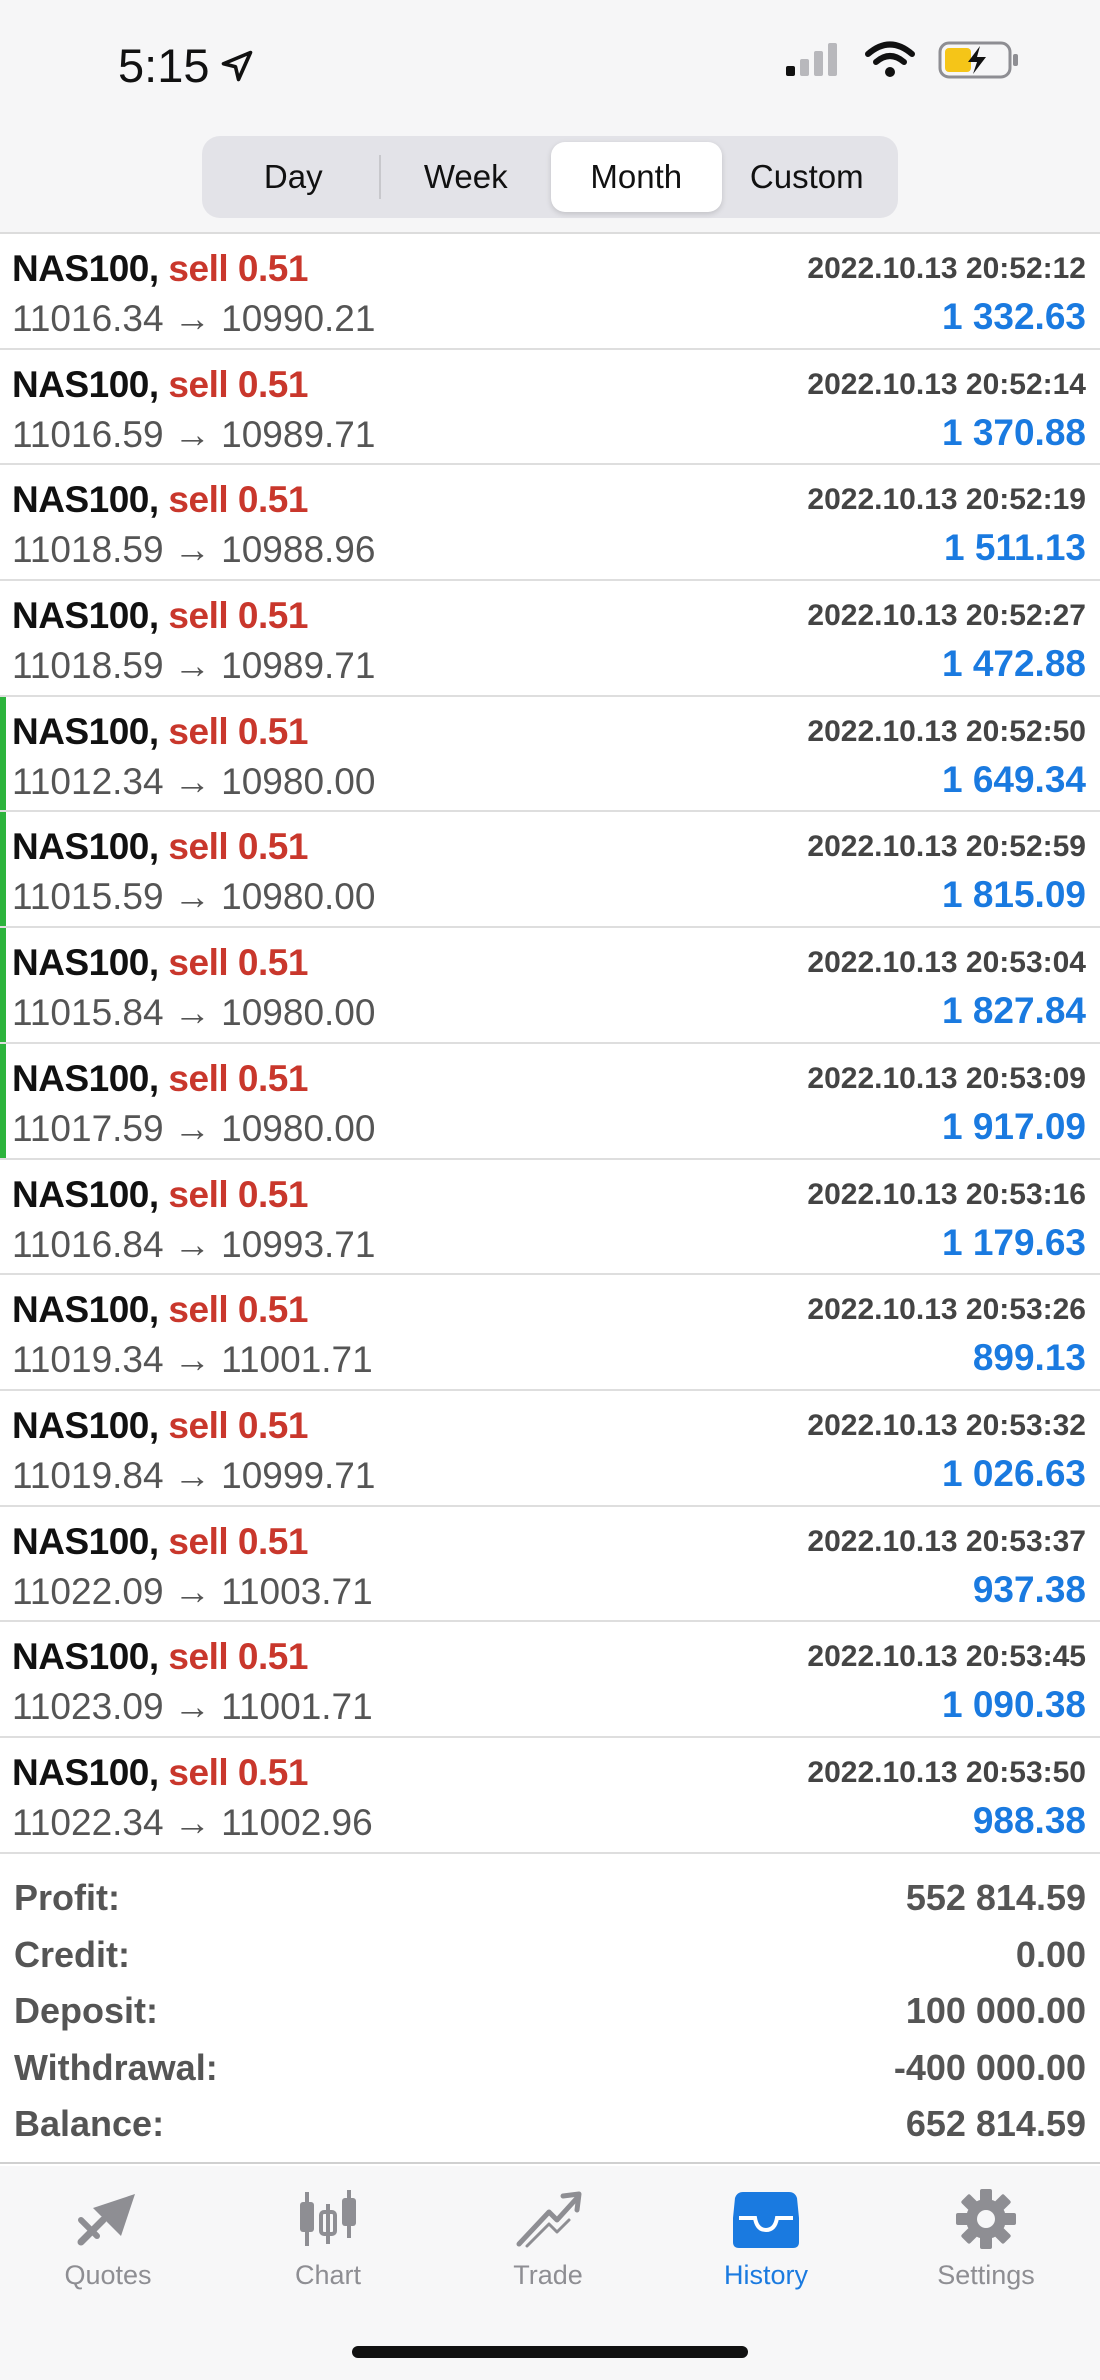 The image size is (1100, 2380). Describe the element at coordinates (192, 1591) in the screenshot. I see `trade-prices: 11022.09 → 11003.71` at that location.